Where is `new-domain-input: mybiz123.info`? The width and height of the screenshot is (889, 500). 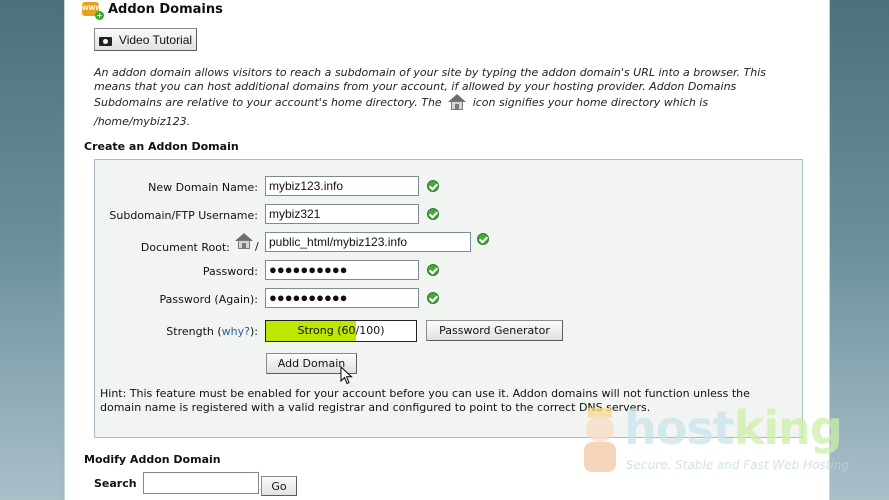
new-domain-input: mybiz123.info is located at coordinates (342, 186).